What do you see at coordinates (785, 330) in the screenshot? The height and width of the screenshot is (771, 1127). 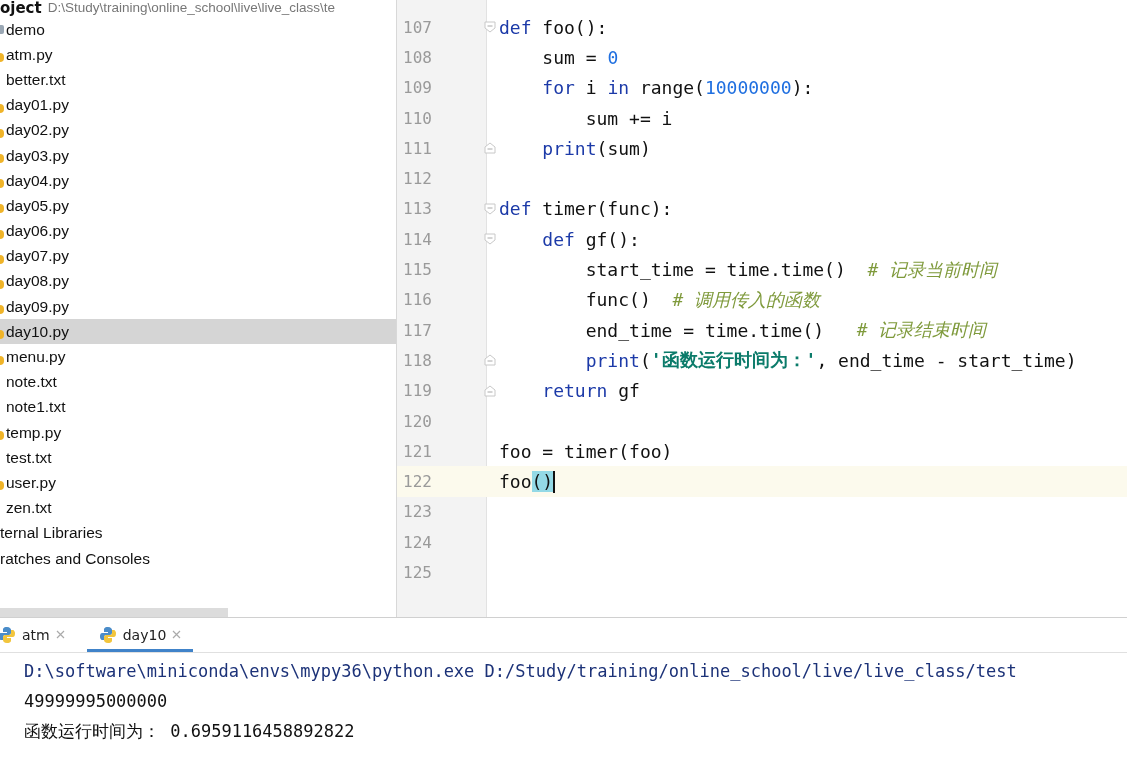 I see `code-line: end_time = time.time() # 记录结束时间` at bounding box center [785, 330].